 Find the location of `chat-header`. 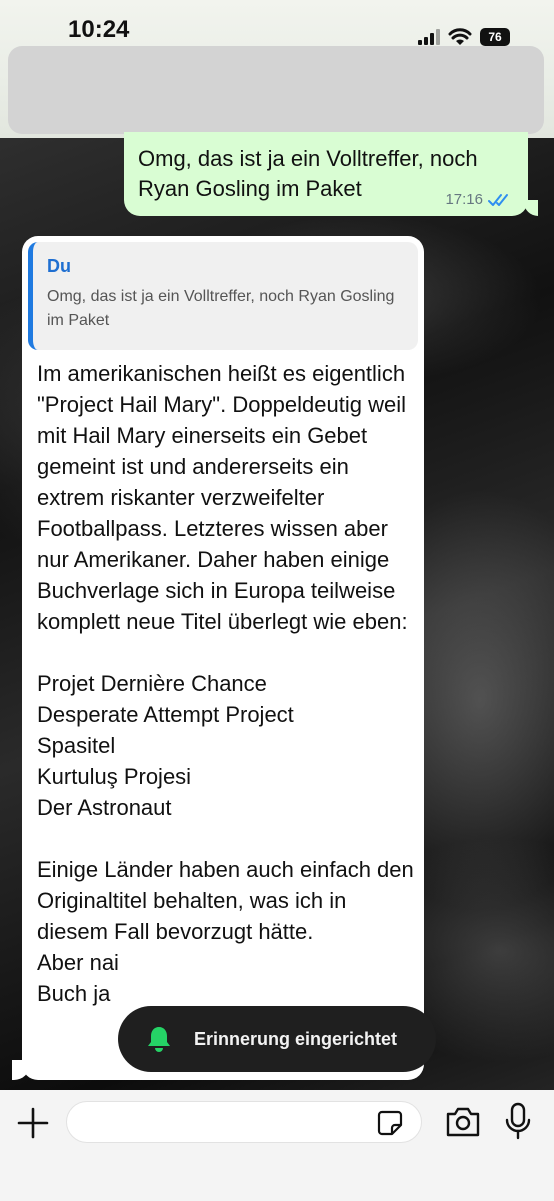

chat-header is located at coordinates (276, 90).